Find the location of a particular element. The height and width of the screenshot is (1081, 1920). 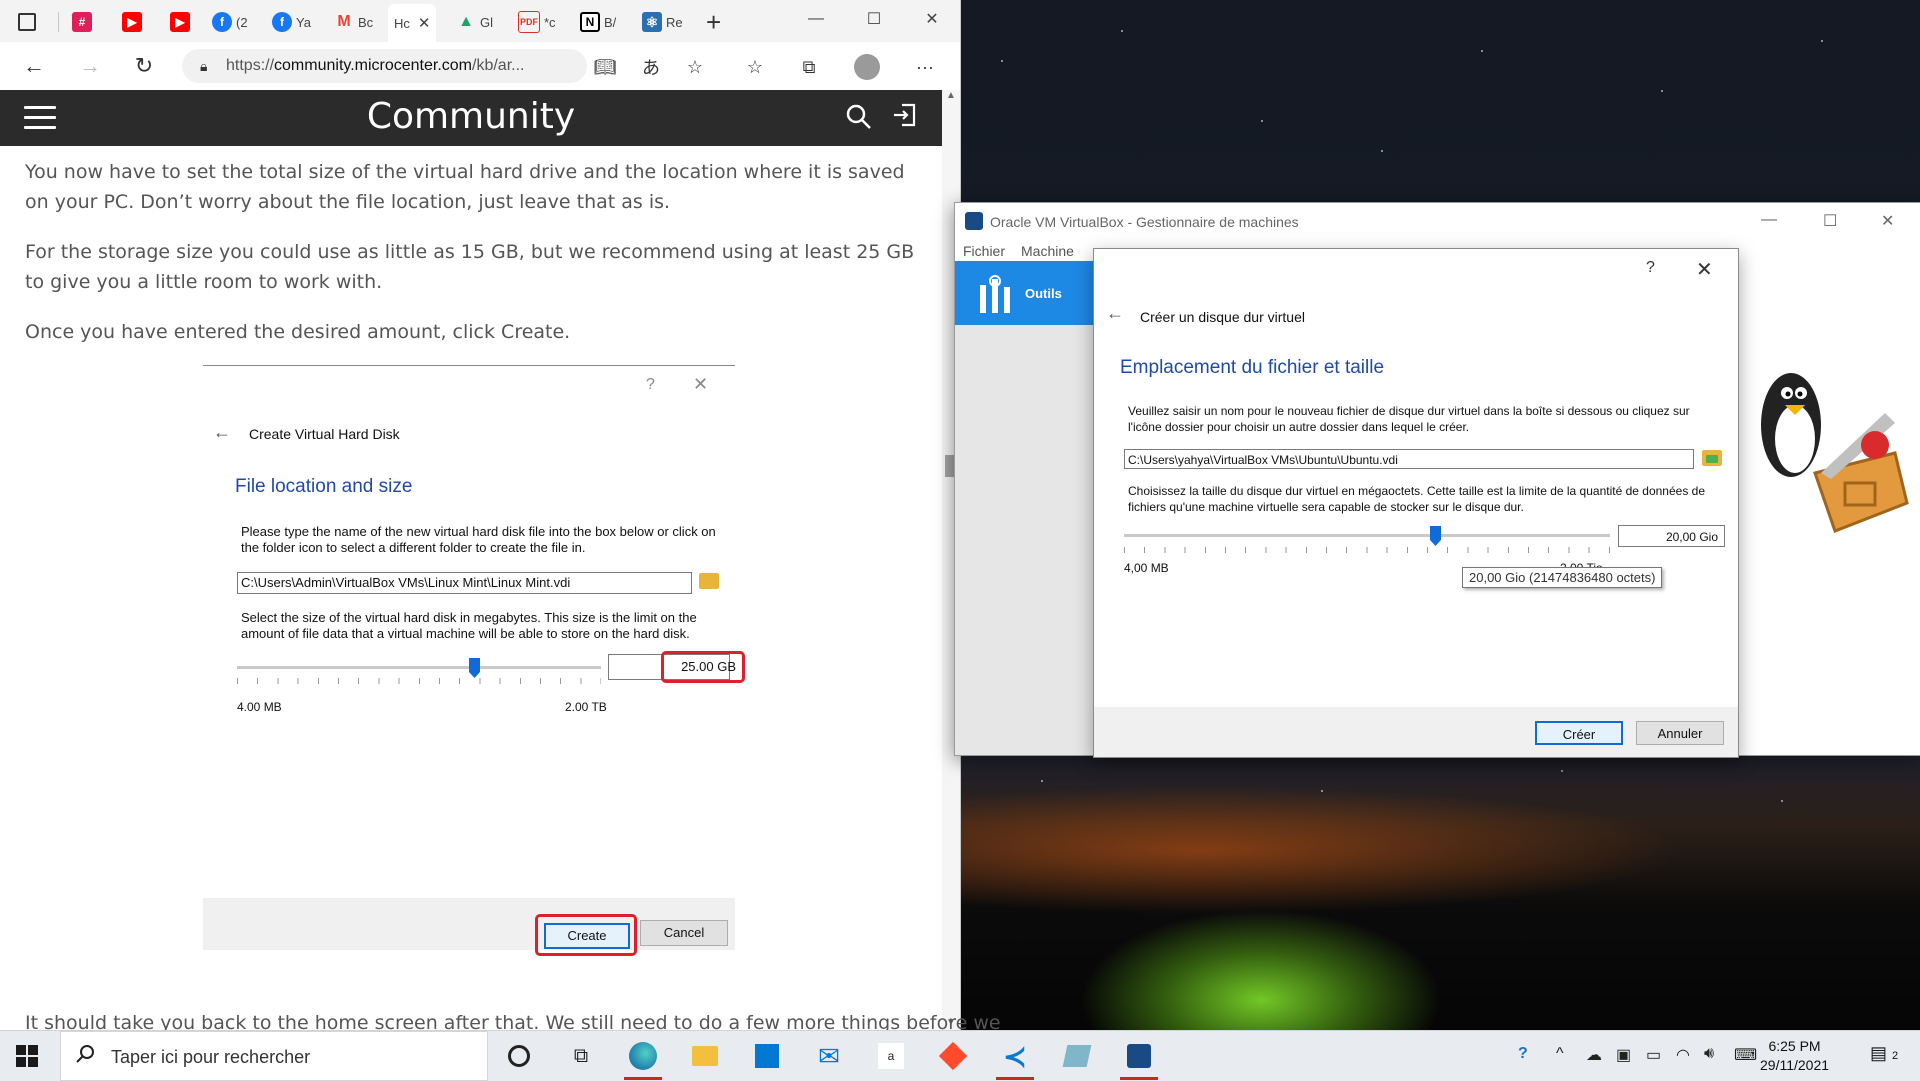

profile-button is located at coordinates (867, 67).